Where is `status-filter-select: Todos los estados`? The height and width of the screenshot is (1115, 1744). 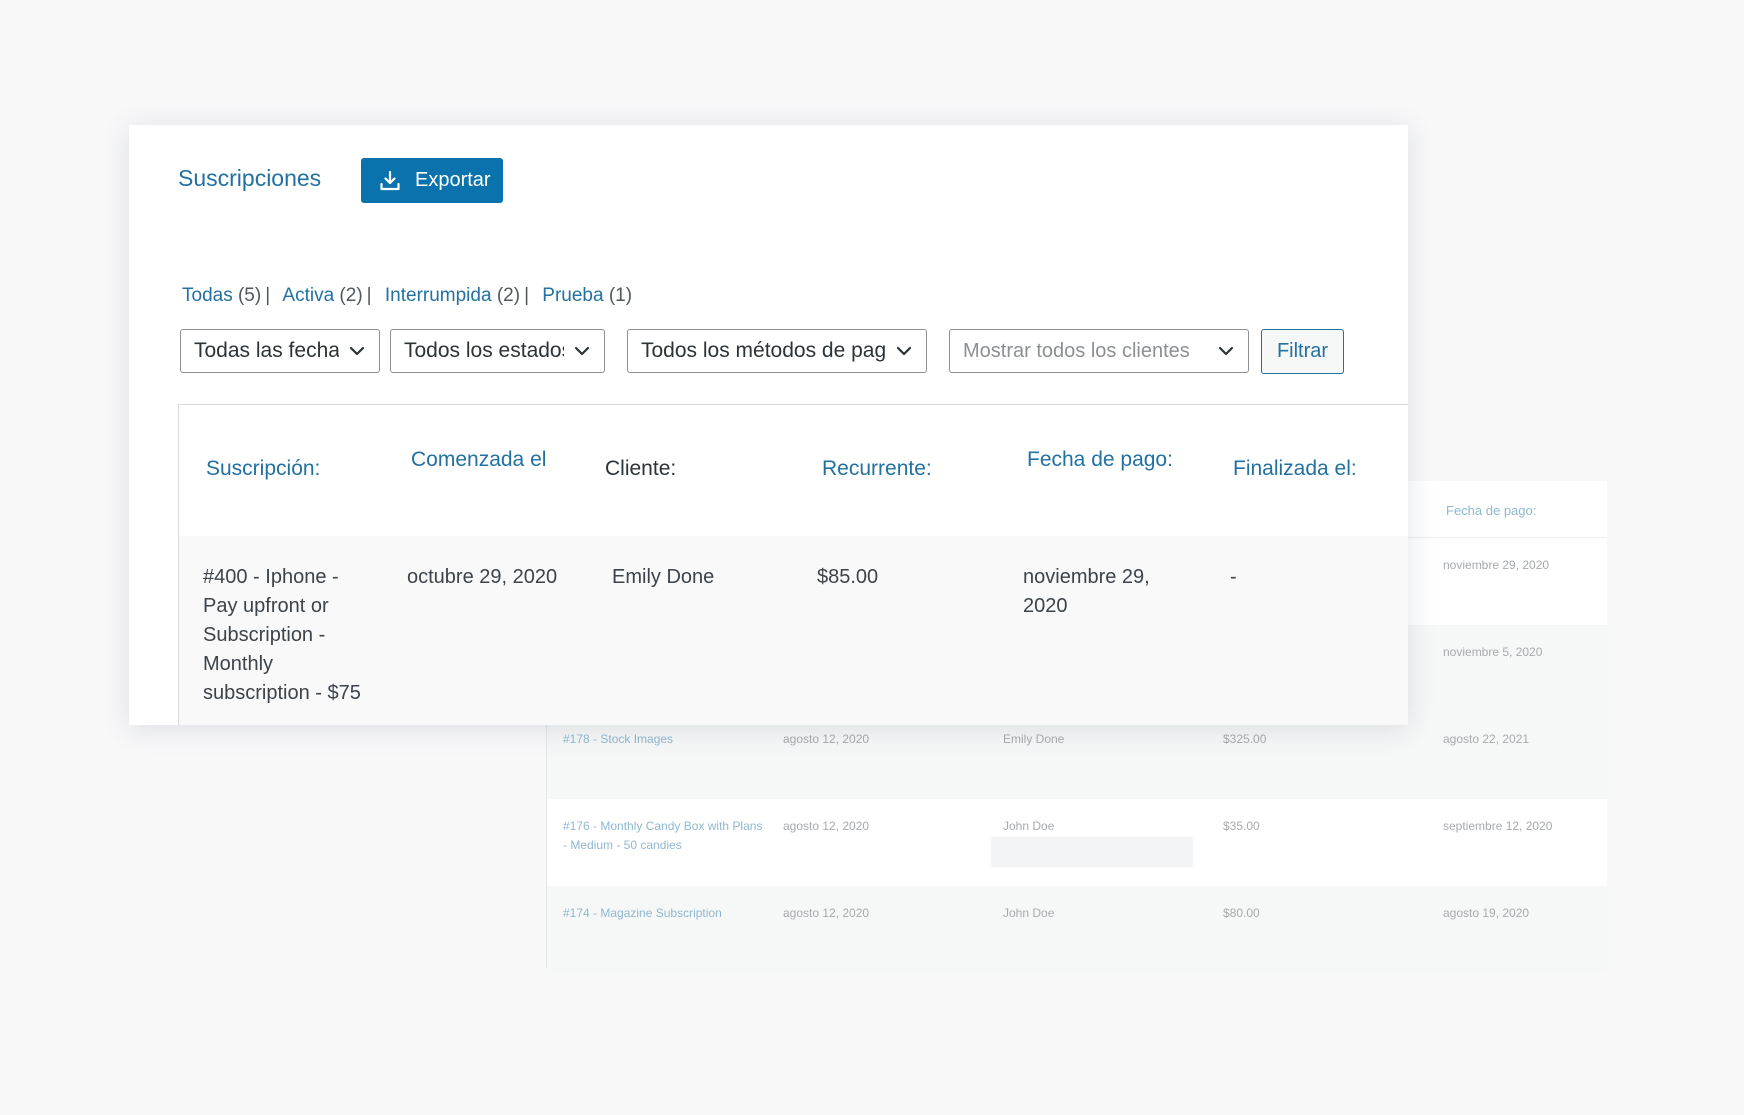 status-filter-select: Todos los estados is located at coordinates (497, 351).